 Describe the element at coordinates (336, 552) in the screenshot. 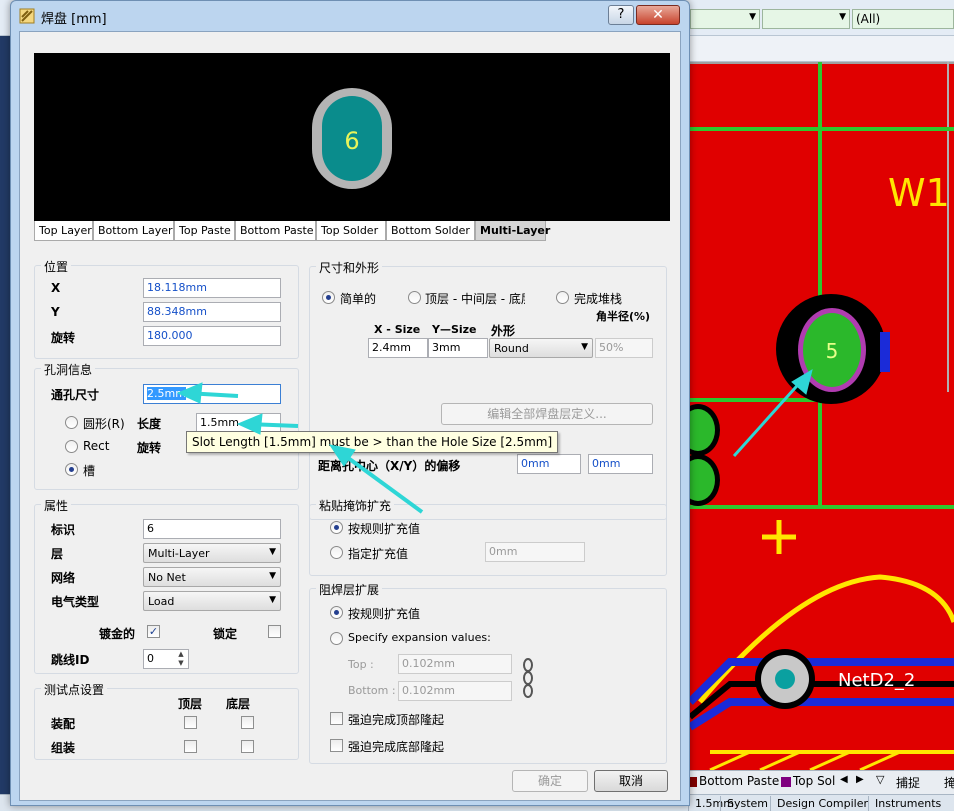

I see `paste-specify-radio` at that location.